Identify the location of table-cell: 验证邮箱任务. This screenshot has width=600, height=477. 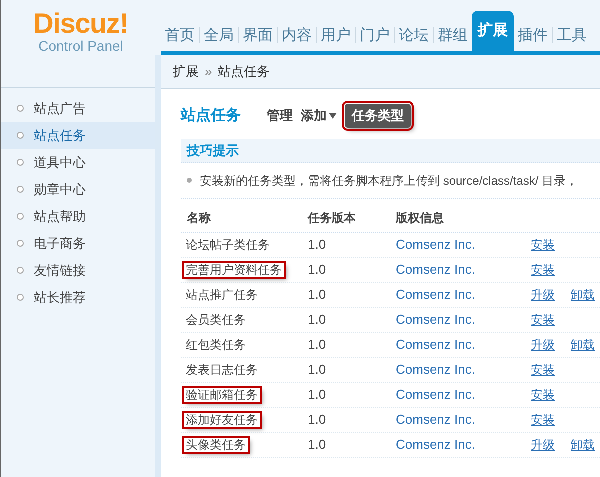
(222, 395).